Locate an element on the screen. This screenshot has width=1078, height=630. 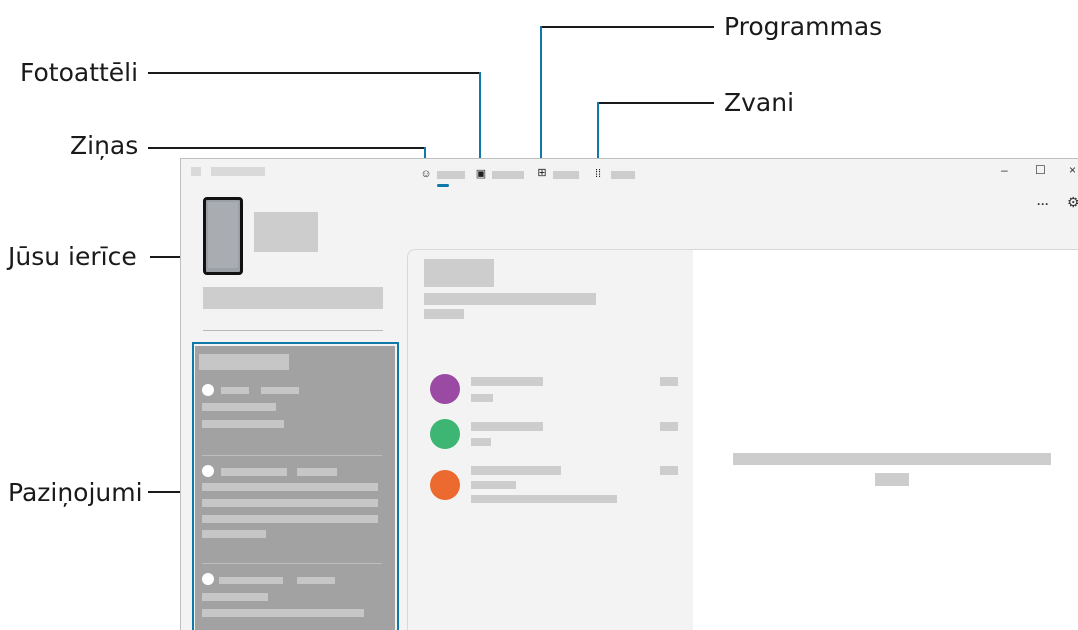
leader-zinas is located at coordinates (287, 148).